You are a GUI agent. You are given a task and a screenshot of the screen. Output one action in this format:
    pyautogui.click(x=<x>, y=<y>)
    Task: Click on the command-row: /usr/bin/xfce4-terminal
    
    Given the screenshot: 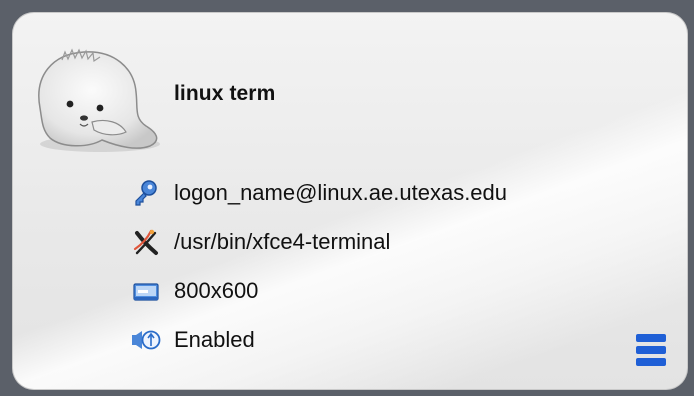 What is the action you would take?
    pyautogui.click(x=259, y=242)
    